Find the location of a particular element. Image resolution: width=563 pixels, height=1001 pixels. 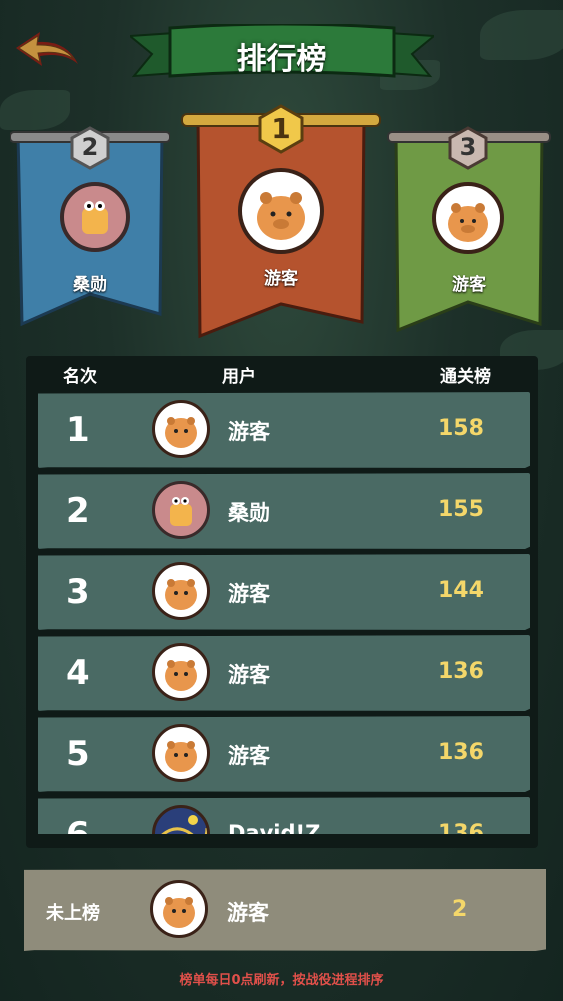

table-row: 1 游客 158 is located at coordinates (284, 430).